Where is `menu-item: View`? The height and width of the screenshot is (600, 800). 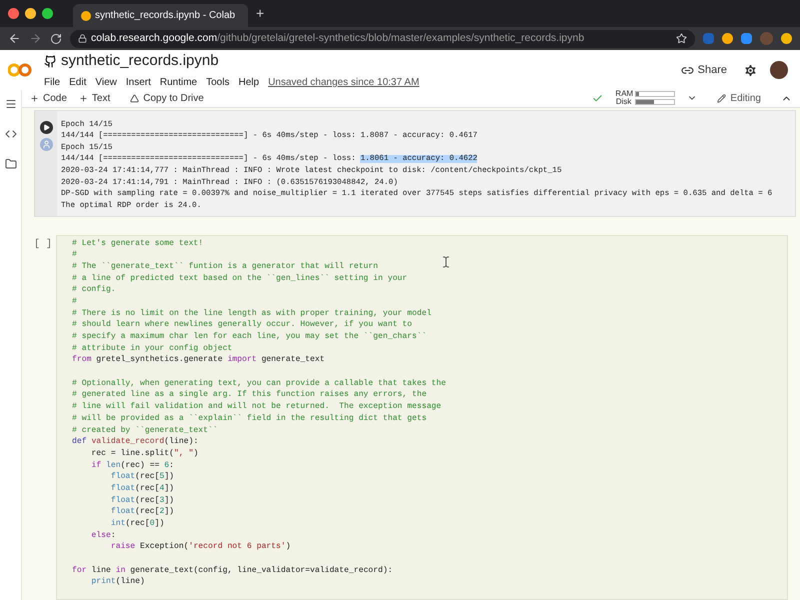
menu-item: View is located at coordinates (106, 82).